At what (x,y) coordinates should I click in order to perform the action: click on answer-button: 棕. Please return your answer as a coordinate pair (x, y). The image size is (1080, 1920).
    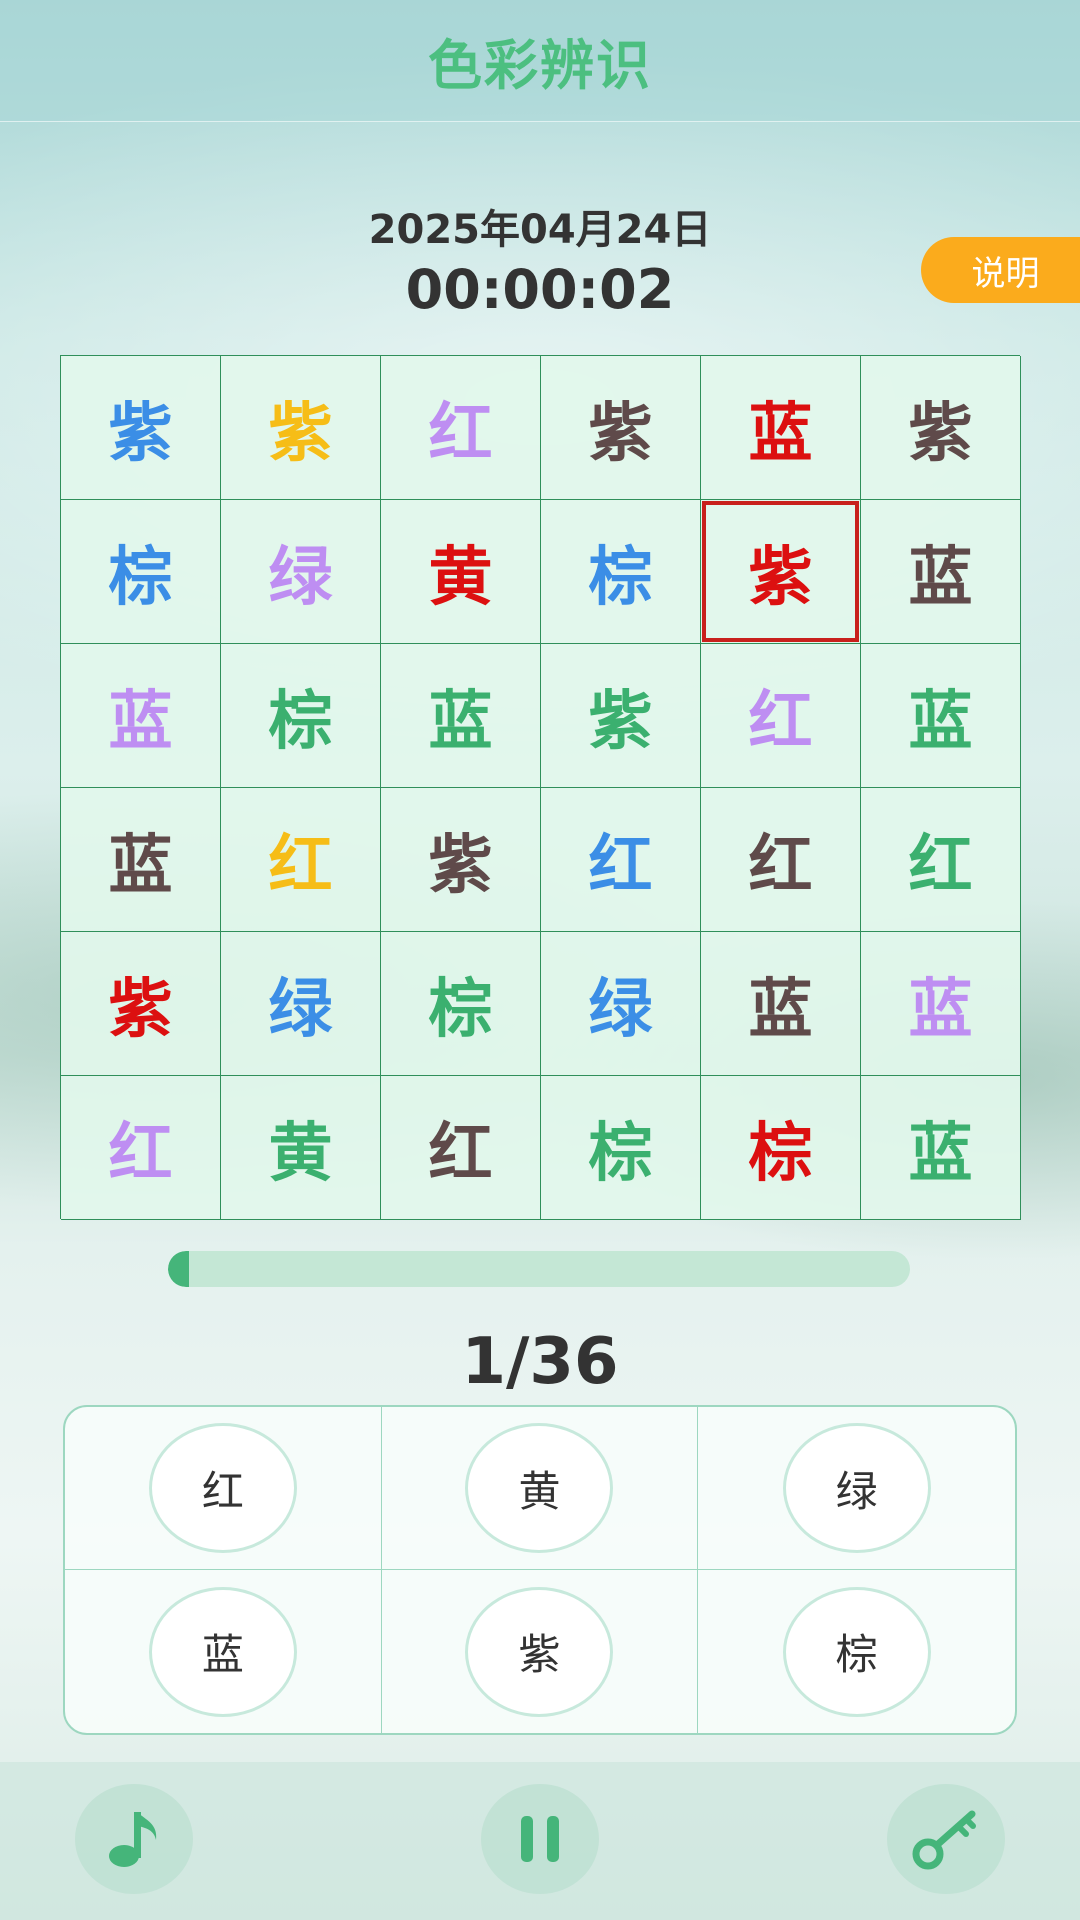
    Looking at the image, I should click on (856, 1651).